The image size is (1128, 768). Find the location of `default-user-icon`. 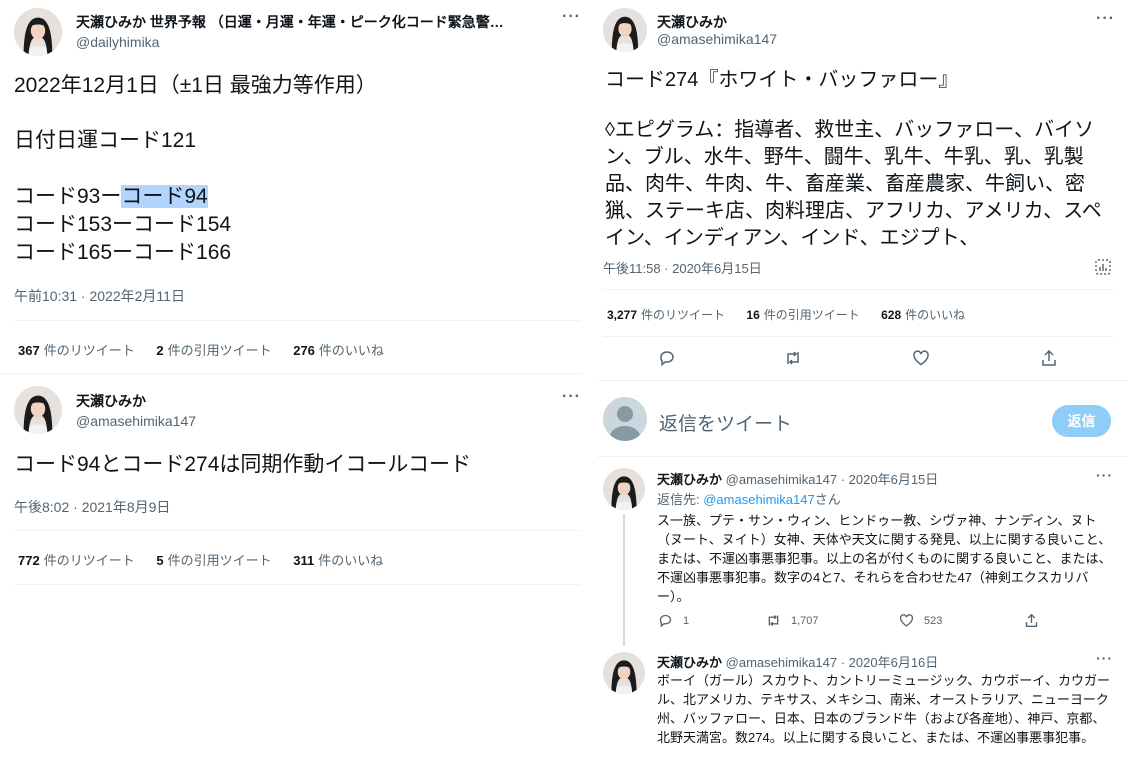

default-user-icon is located at coordinates (625, 423).